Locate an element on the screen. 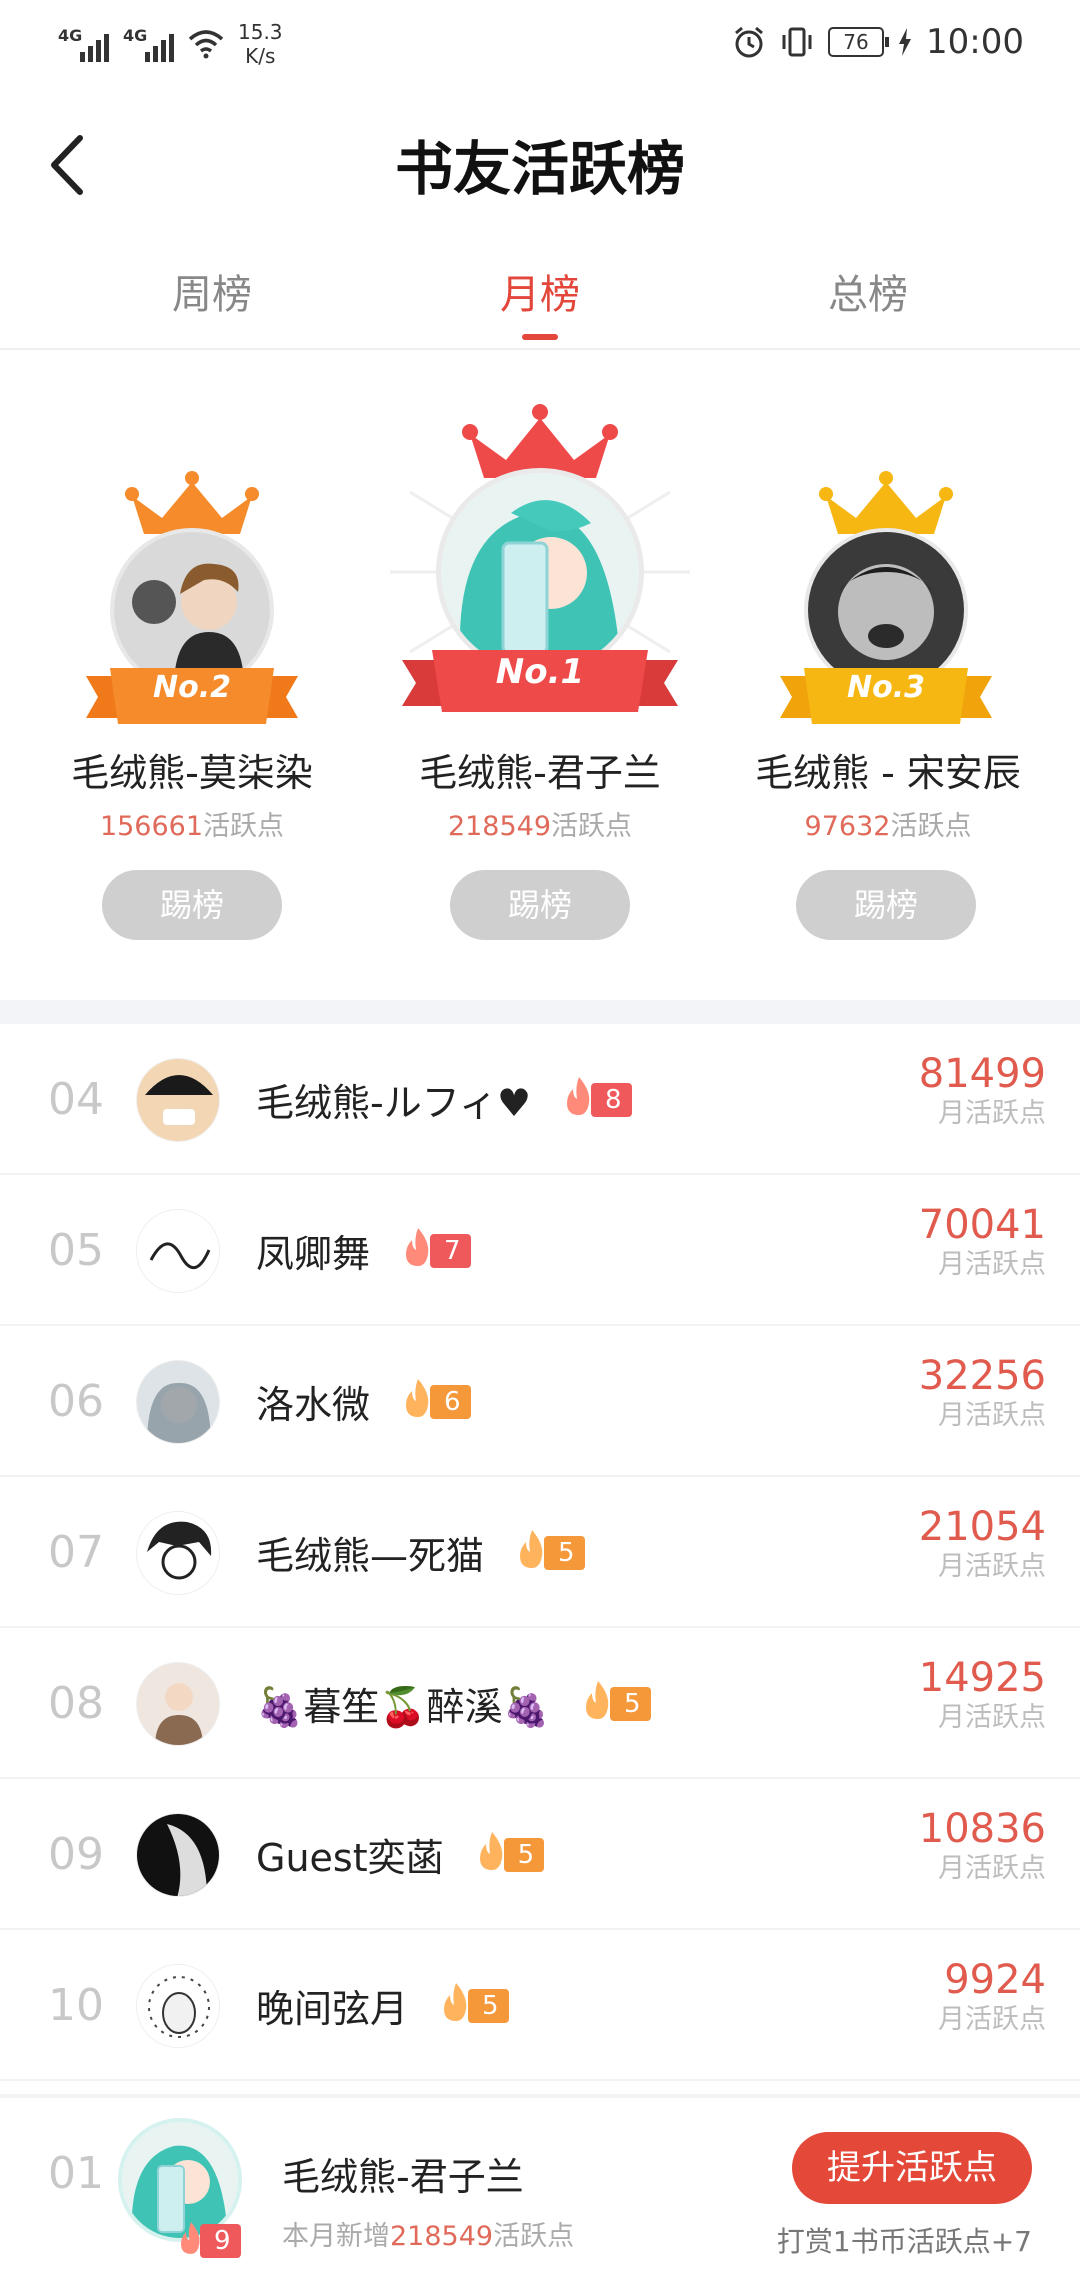  rank-number: 10 is located at coordinates (76, 2005).